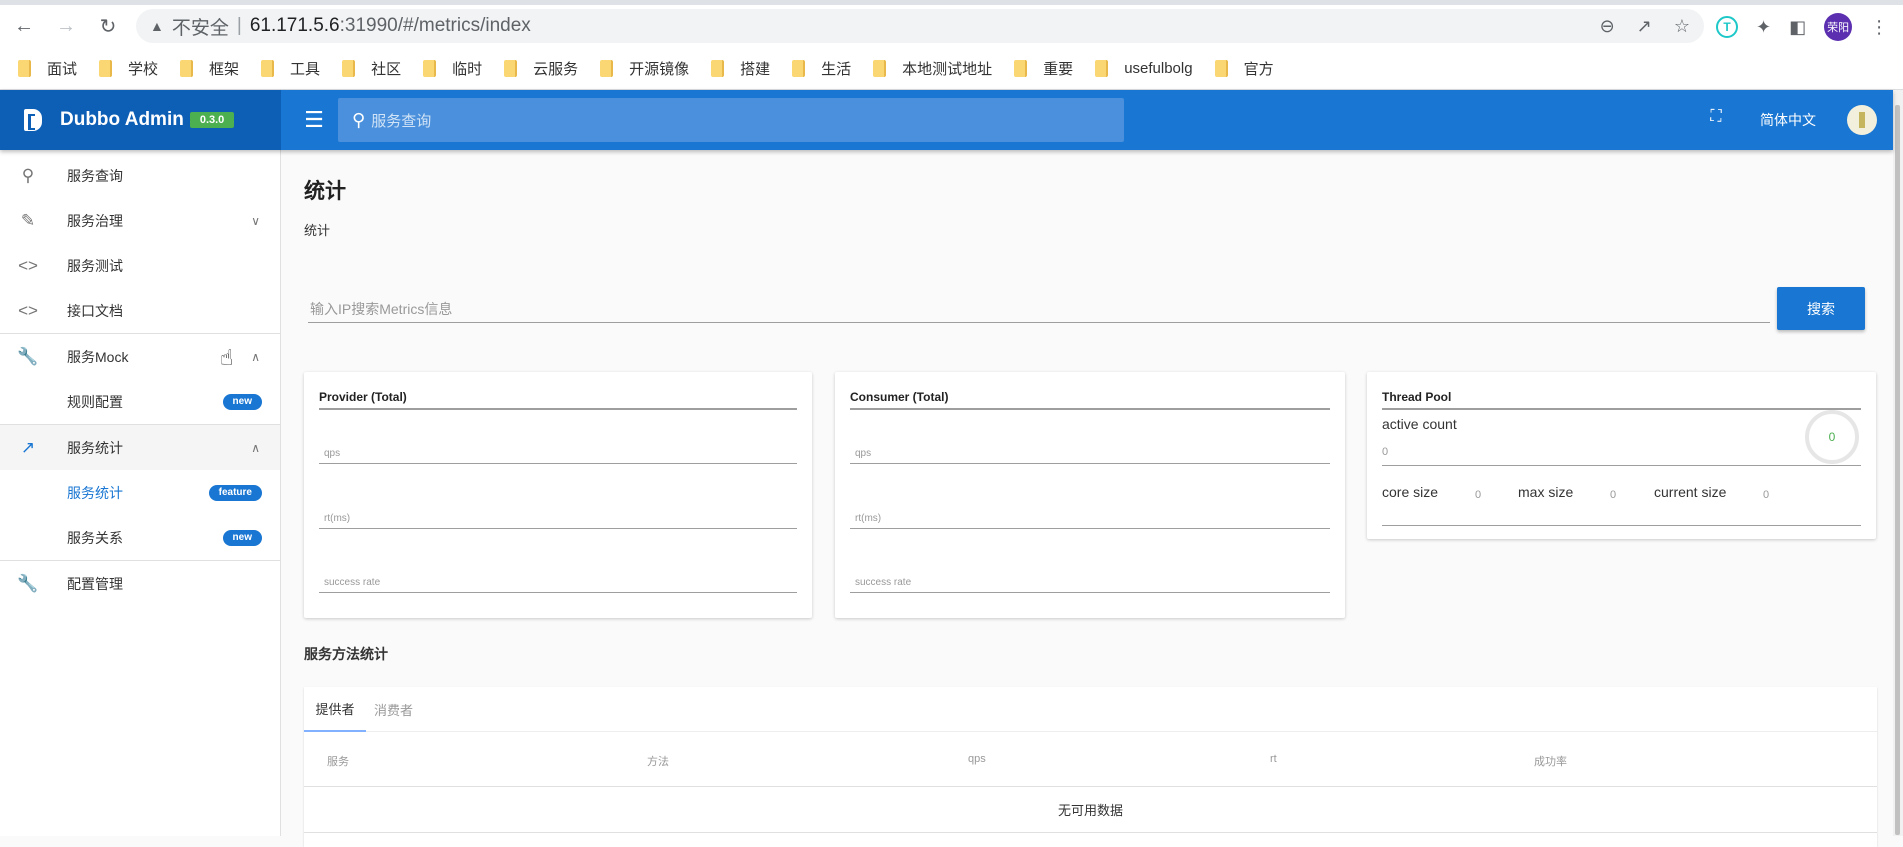 Image resolution: width=1903 pixels, height=847 pixels. Describe the element at coordinates (1838, 27) in the screenshot. I see `profile-avatar: 荣阳` at that location.